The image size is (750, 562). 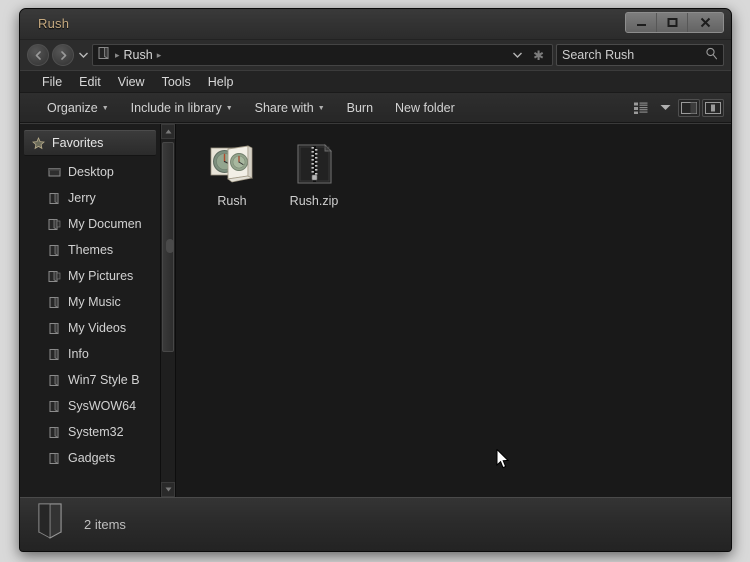 What do you see at coordinates (284, 107) in the screenshot?
I see `share-with-label: Share with` at bounding box center [284, 107].